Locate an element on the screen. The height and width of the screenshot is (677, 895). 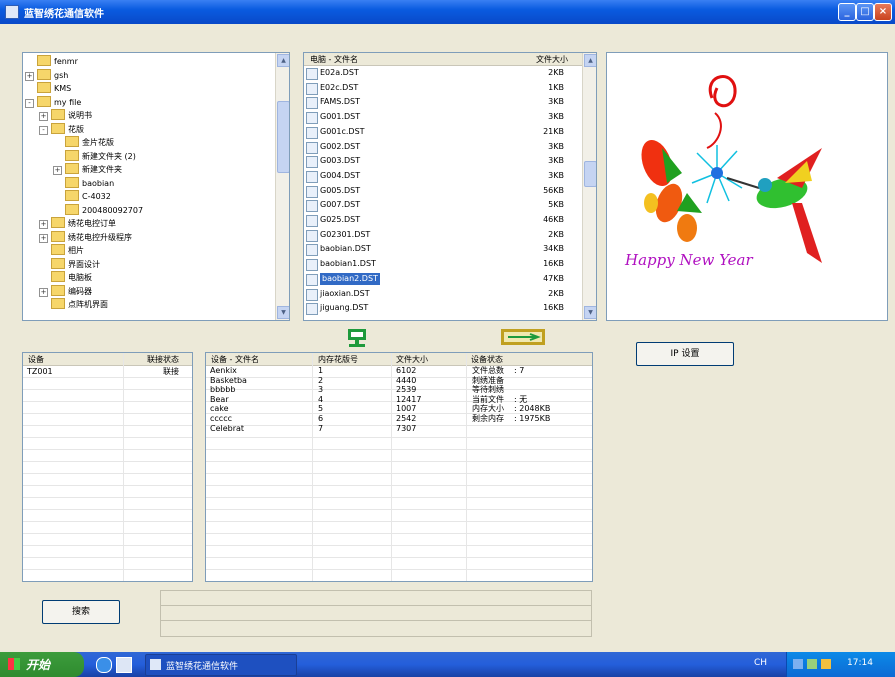
tree-item: + 新建文件夹 is located at coordinates (87, 169).